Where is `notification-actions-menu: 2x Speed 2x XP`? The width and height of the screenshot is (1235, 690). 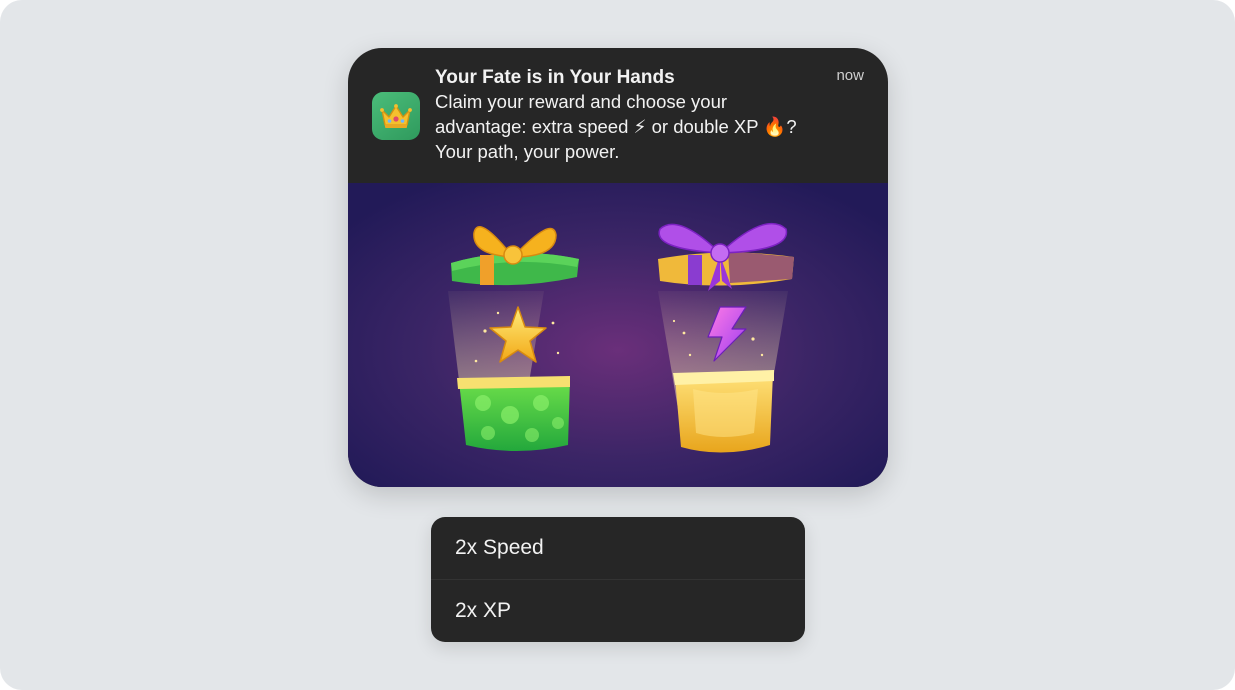 notification-actions-menu: 2x Speed 2x XP is located at coordinates (618, 579).